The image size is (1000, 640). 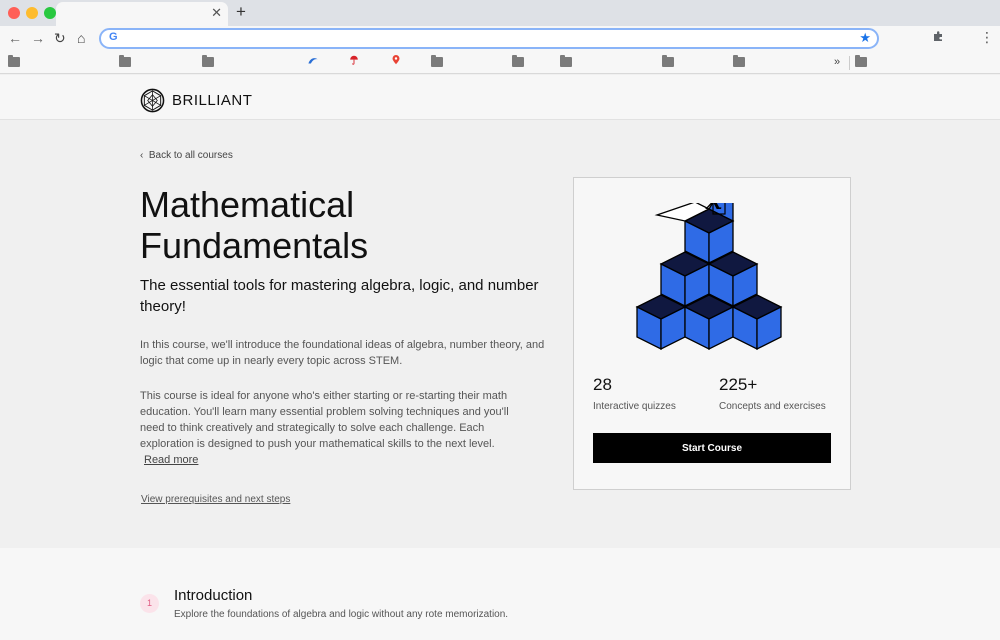 I want to click on brilliant-logo-icon, so click(x=152, y=100).